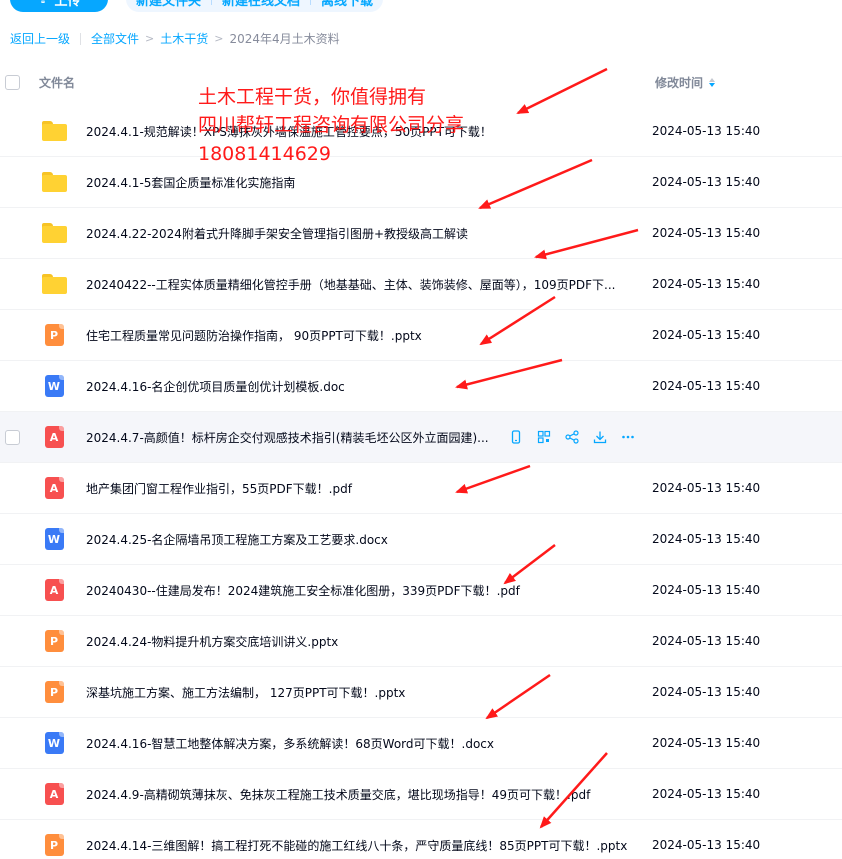  What do you see at coordinates (190, 182) in the screenshot?
I see `file-name: 2024.4.1-5套国企质量标准化实施指南` at bounding box center [190, 182].